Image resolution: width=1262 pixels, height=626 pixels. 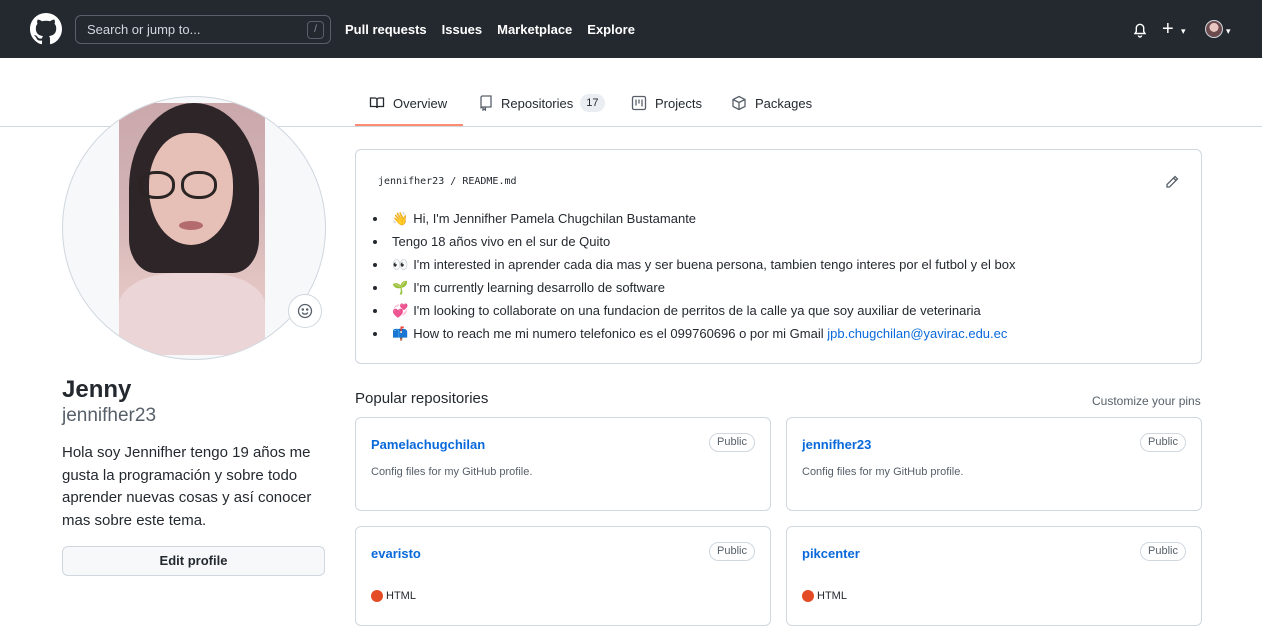 I want to click on project-icon, so click(x=639, y=103).